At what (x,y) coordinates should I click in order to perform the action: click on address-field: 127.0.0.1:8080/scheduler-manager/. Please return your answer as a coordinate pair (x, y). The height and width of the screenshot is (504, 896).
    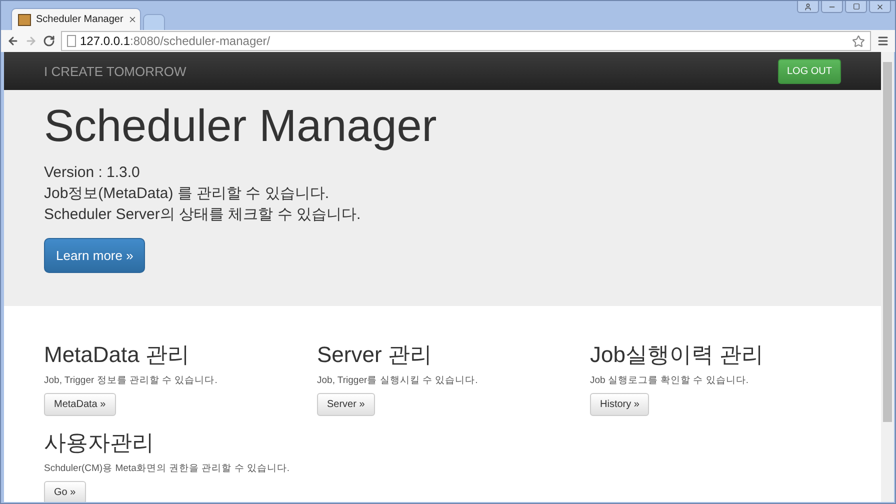
    Looking at the image, I should click on (466, 41).